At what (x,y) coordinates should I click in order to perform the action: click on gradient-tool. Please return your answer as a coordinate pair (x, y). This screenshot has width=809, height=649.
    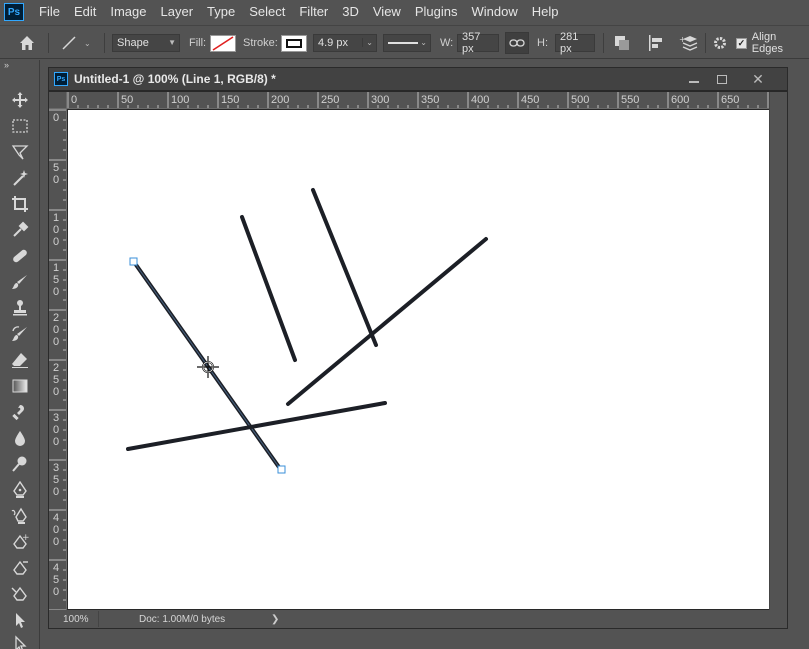
    Looking at the image, I should click on (20, 386).